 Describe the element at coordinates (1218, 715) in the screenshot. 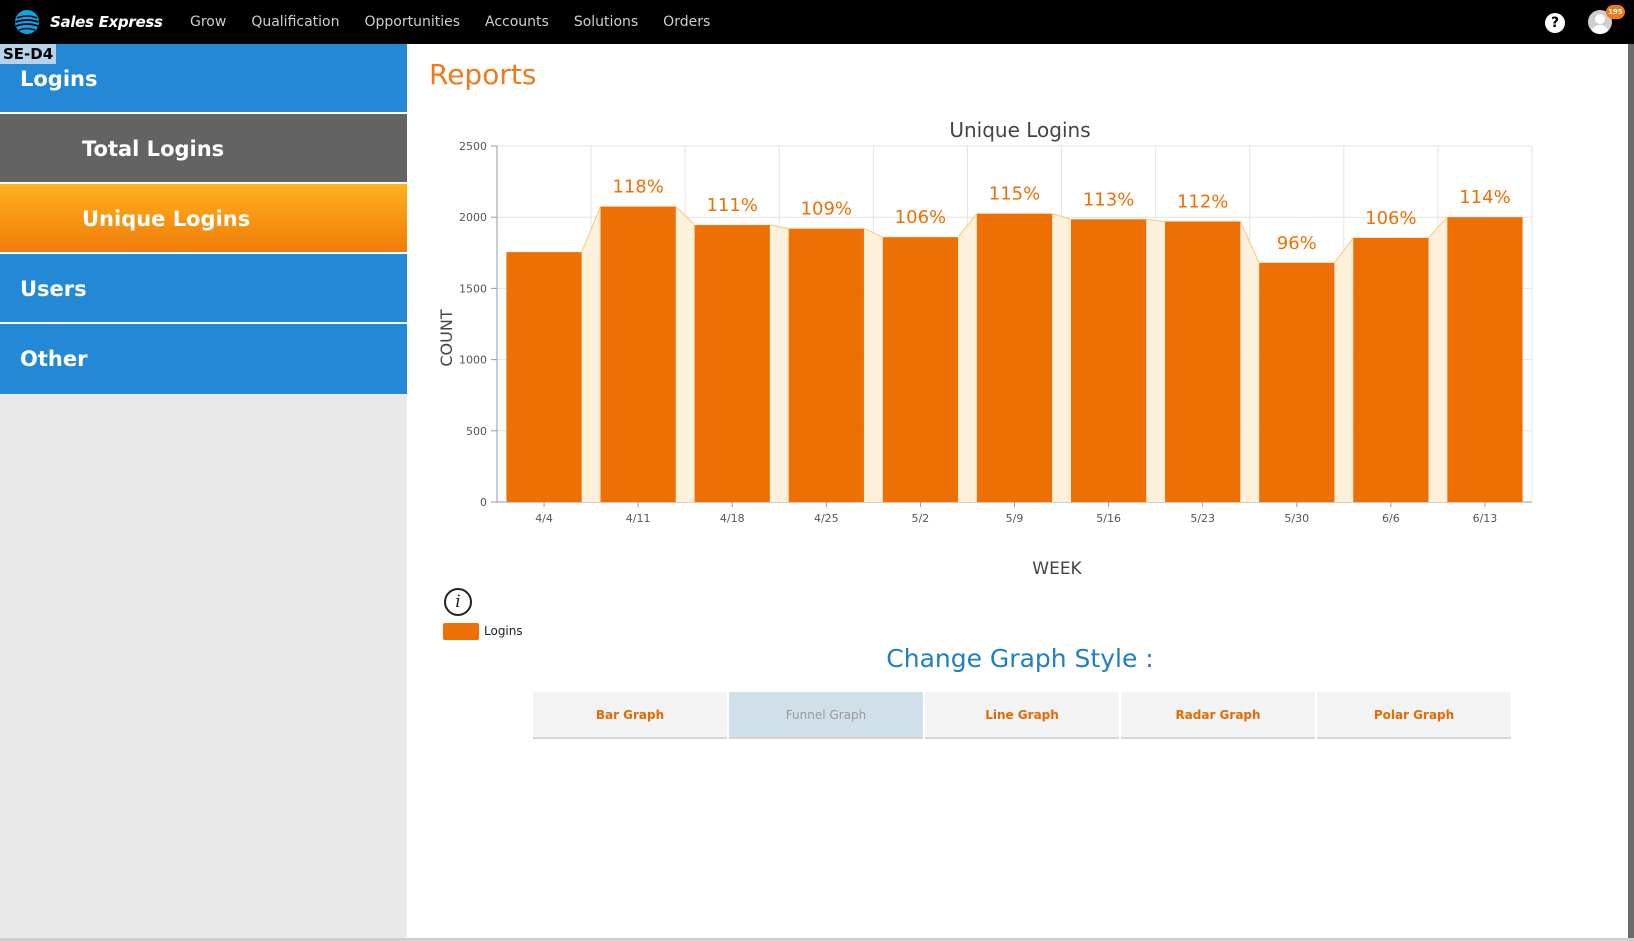

I see `radar-graph-button: Radar Graph` at that location.